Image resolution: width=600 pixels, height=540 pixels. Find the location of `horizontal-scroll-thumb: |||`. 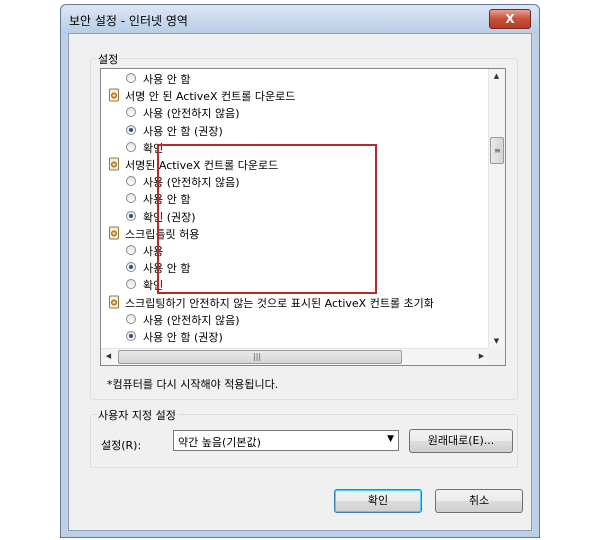

horizontal-scroll-thumb: ||| is located at coordinates (260, 357).